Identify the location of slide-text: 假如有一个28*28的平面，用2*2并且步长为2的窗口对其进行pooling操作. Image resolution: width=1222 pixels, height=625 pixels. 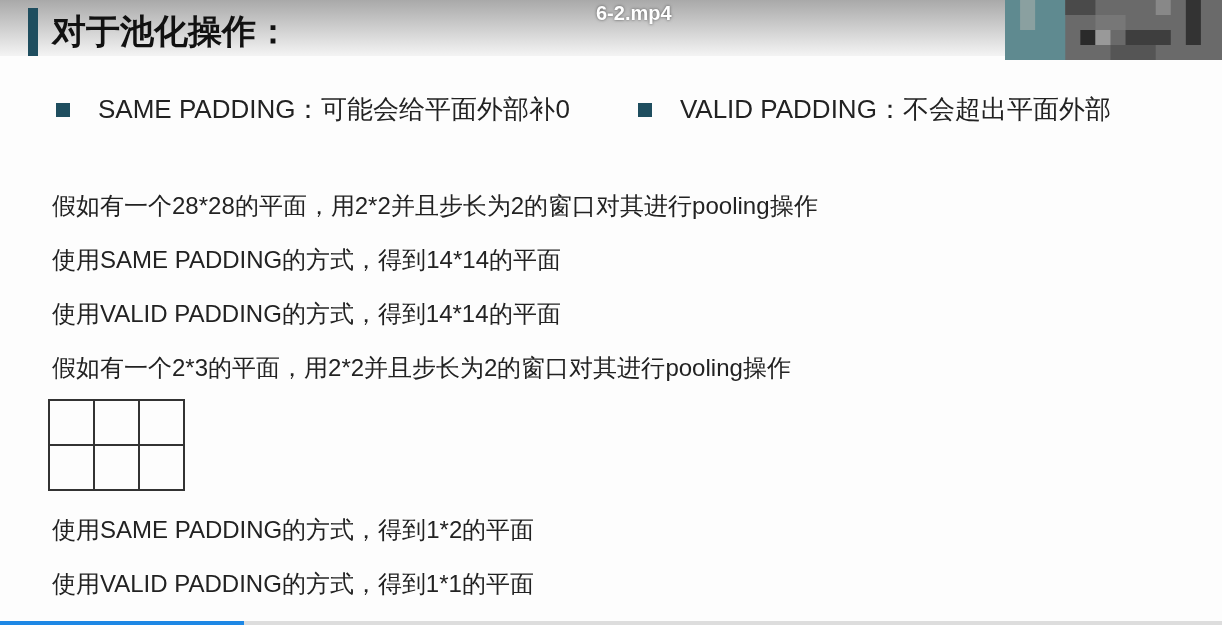
(435, 206).